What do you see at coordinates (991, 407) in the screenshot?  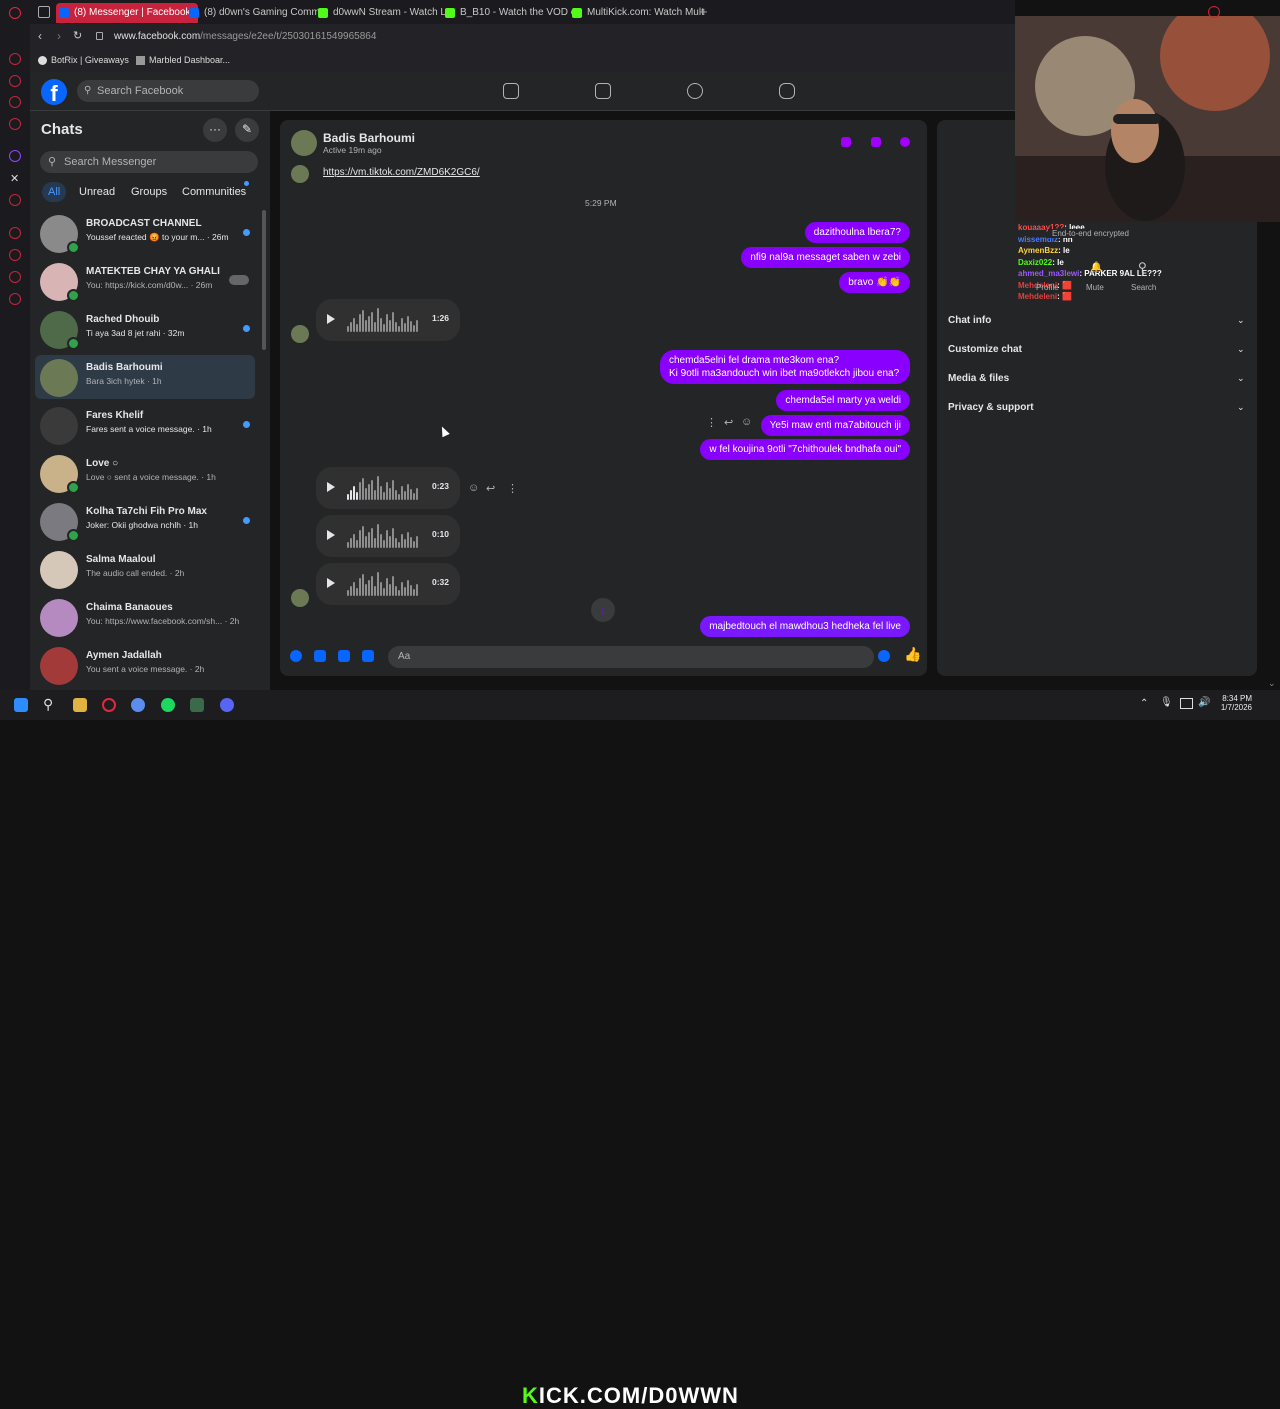 I see `privacy-support-section: Privacy & support` at bounding box center [991, 407].